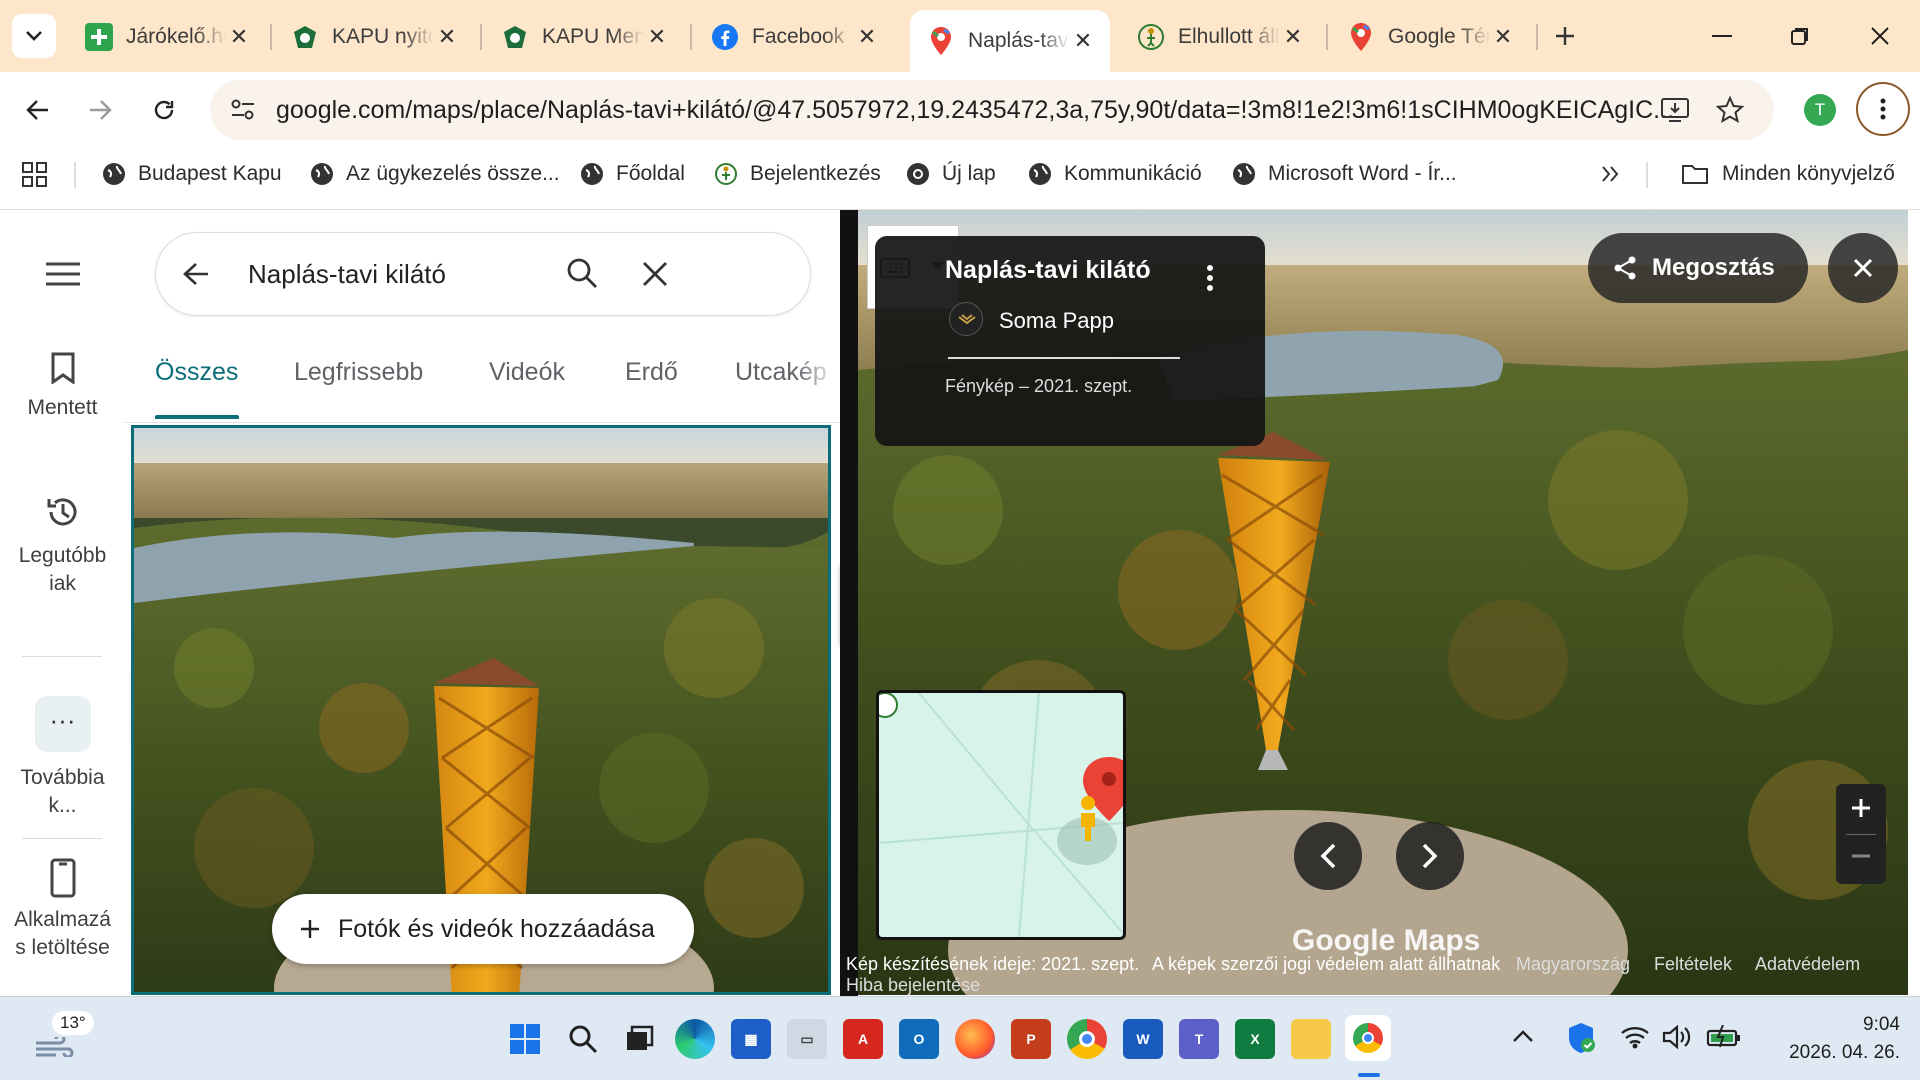 This screenshot has height=1080, width=1920. Describe the element at coordinates (1220, 37) in the screenshot. I see `tab-elhullott: Elhullott állat ✕` at that location.